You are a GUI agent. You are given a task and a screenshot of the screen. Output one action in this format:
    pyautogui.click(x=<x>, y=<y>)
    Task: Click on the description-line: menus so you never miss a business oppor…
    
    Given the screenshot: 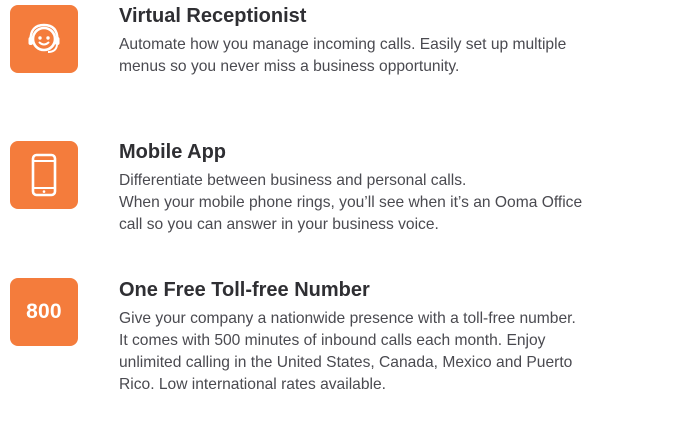 What is the action you would take?
    pyautogui.click(x=289, y=66)
    